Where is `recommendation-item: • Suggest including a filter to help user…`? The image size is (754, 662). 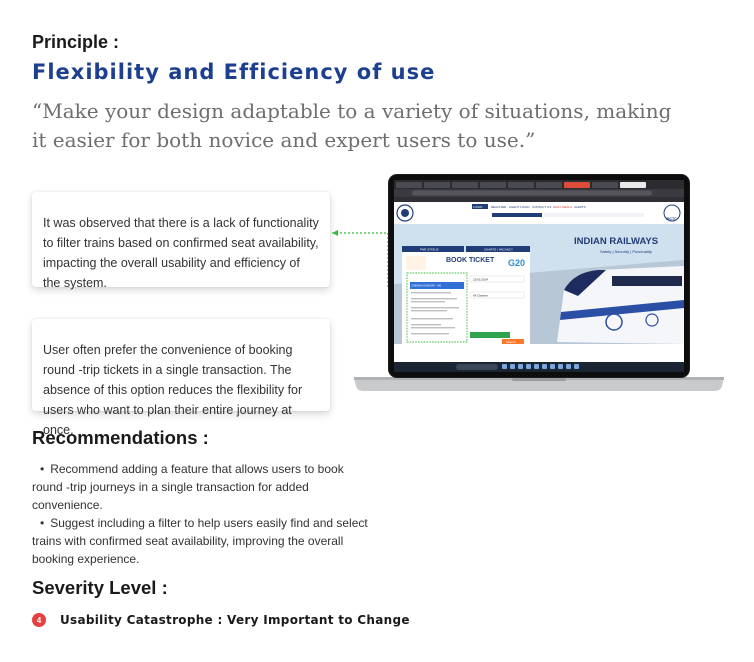
recommendation-item: • Suggest including a filter to help user… is located at coordinates (204, 541).